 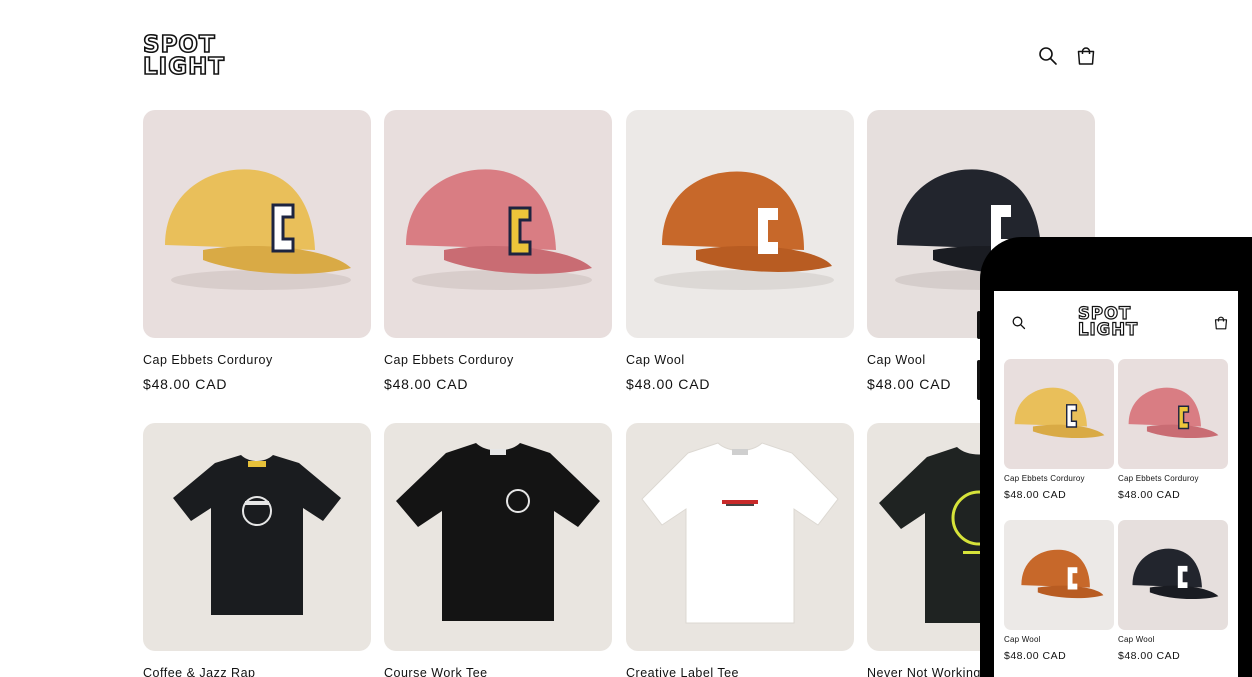 I want to click on mobile-store-logo: SPOT LIGHT, so click(x=1108, y=322).